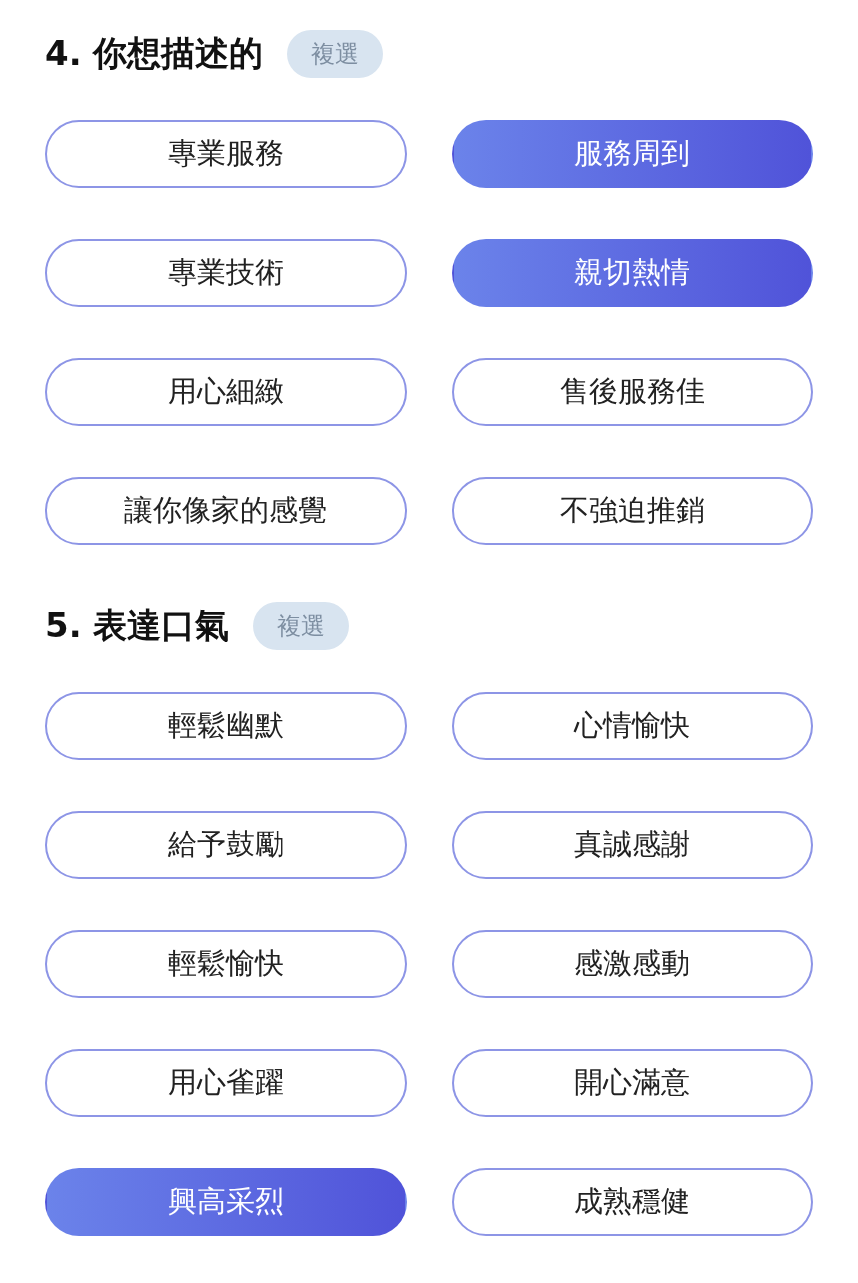  Describe the element at coordinates (632, 511) in the screenshot. I see `option-button: 不強迫推銷` at that location.